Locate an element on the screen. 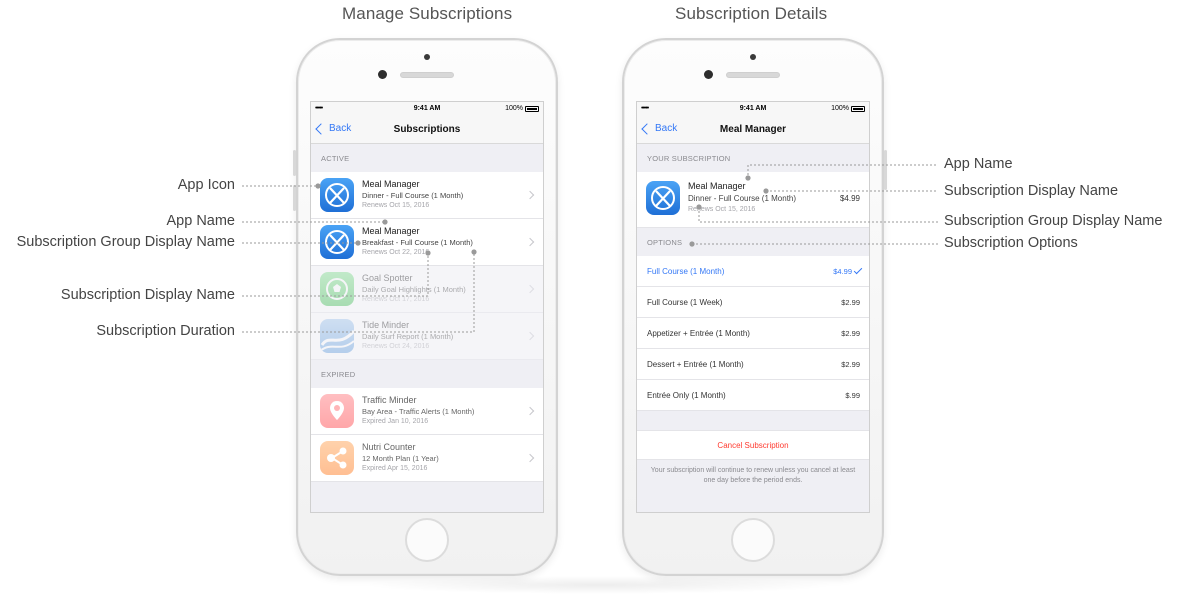  subscription-plan: Breakfast - Full Course (1 Month) is located at coordinates (417, 242).